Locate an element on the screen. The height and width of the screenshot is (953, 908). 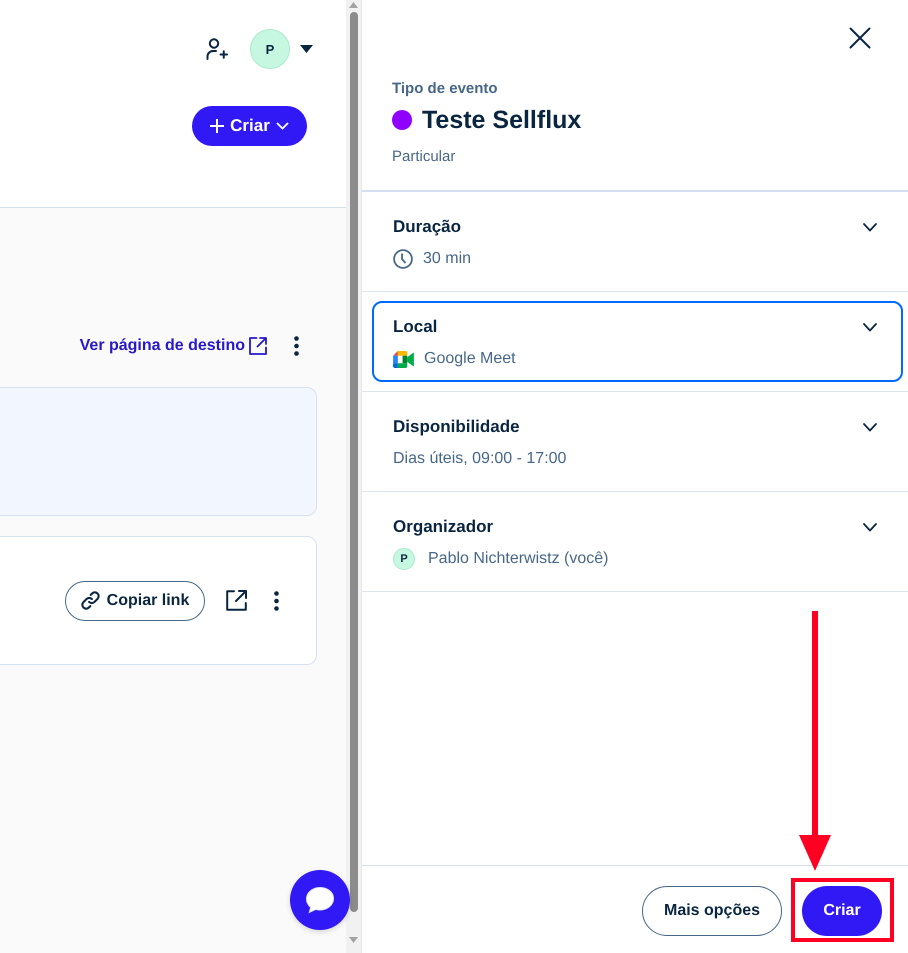
chevron-down-icon is located at coordinates (282, 126).